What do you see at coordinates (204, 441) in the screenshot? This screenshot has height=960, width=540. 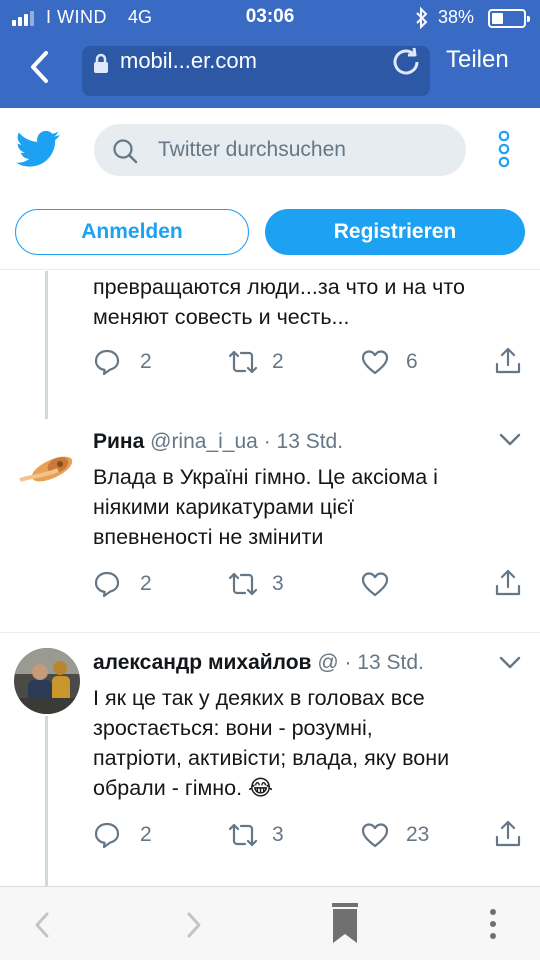 I see `author-handle: @rina_i_ua` at bounding box center [204, 441].